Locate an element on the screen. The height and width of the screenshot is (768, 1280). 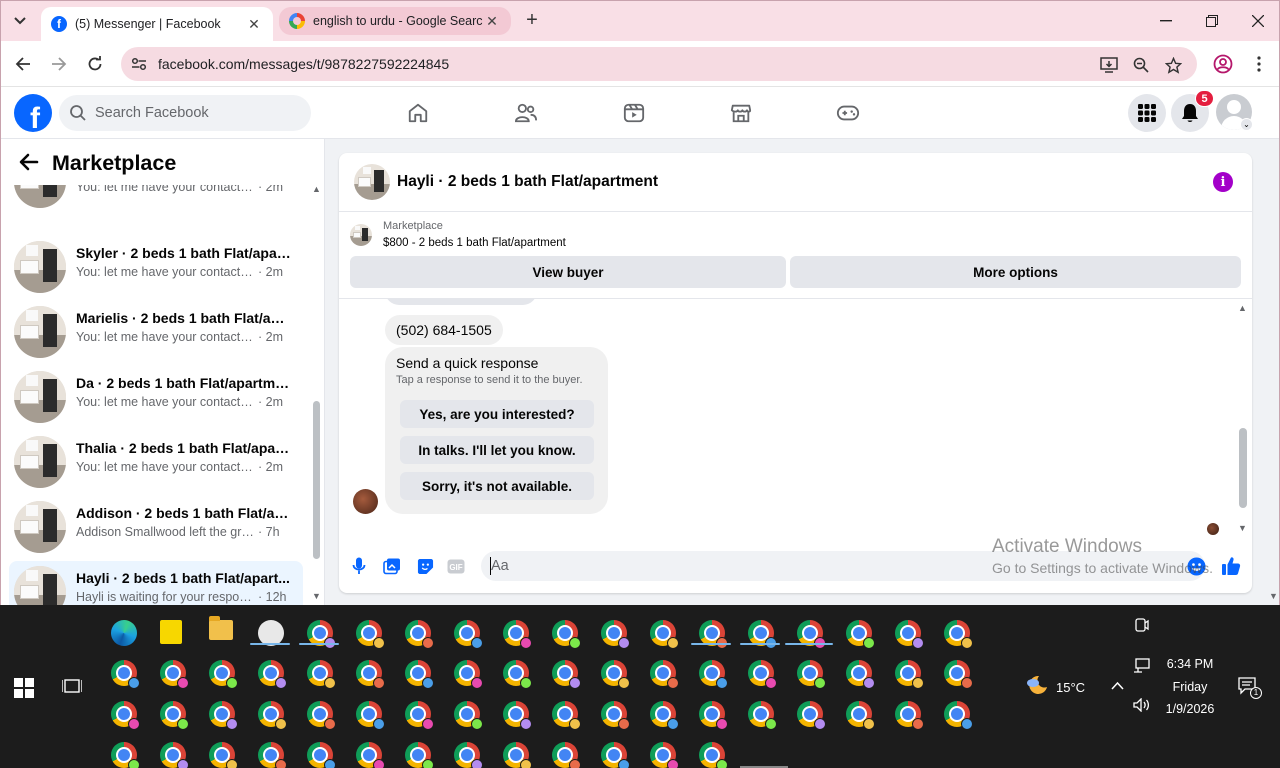
listing-thumbnail is located at coordinates (372, 182).